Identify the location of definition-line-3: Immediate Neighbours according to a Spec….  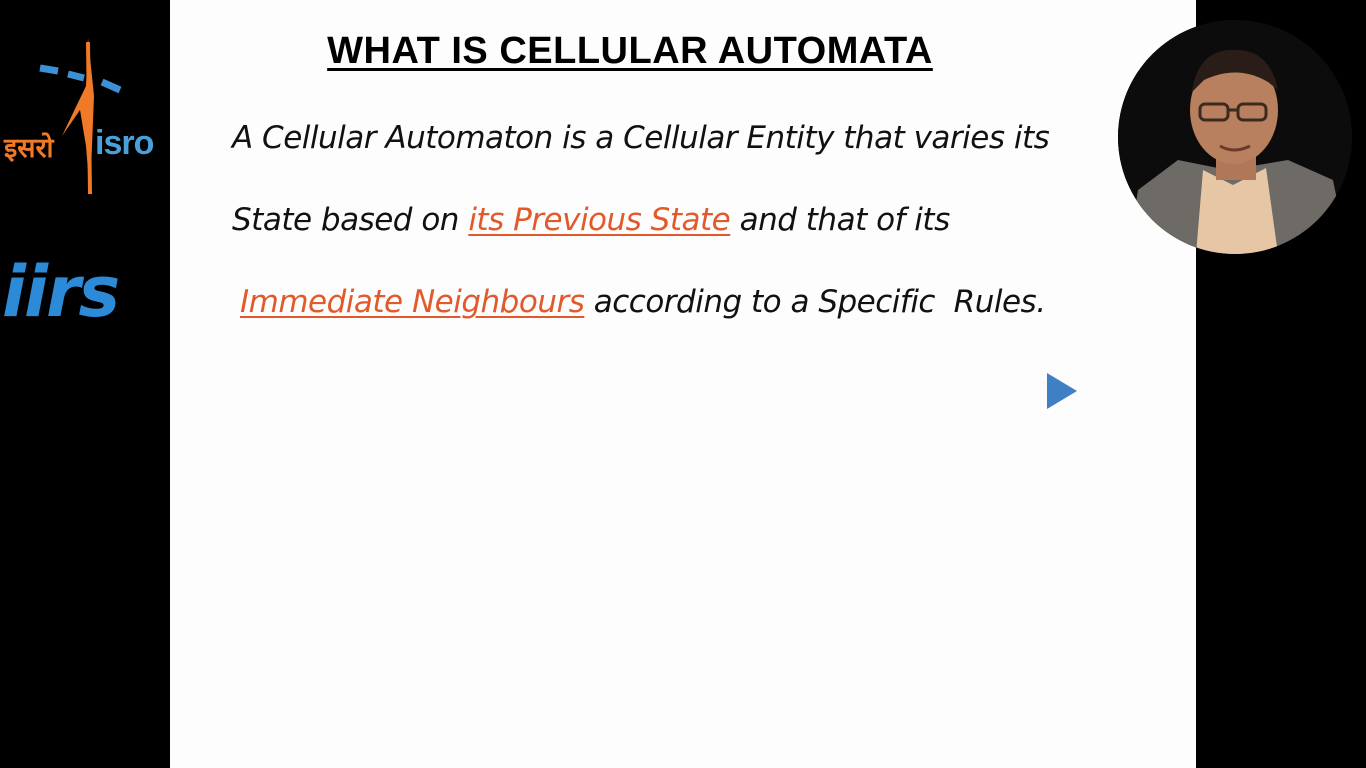
(643, 302).